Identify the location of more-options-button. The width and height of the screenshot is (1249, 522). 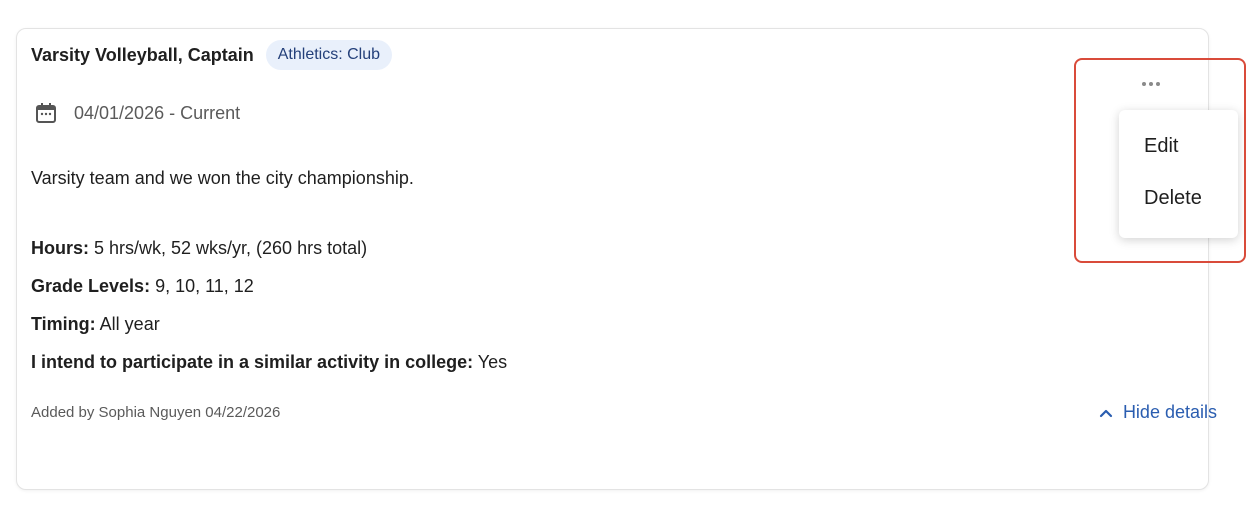
(1151, 84).